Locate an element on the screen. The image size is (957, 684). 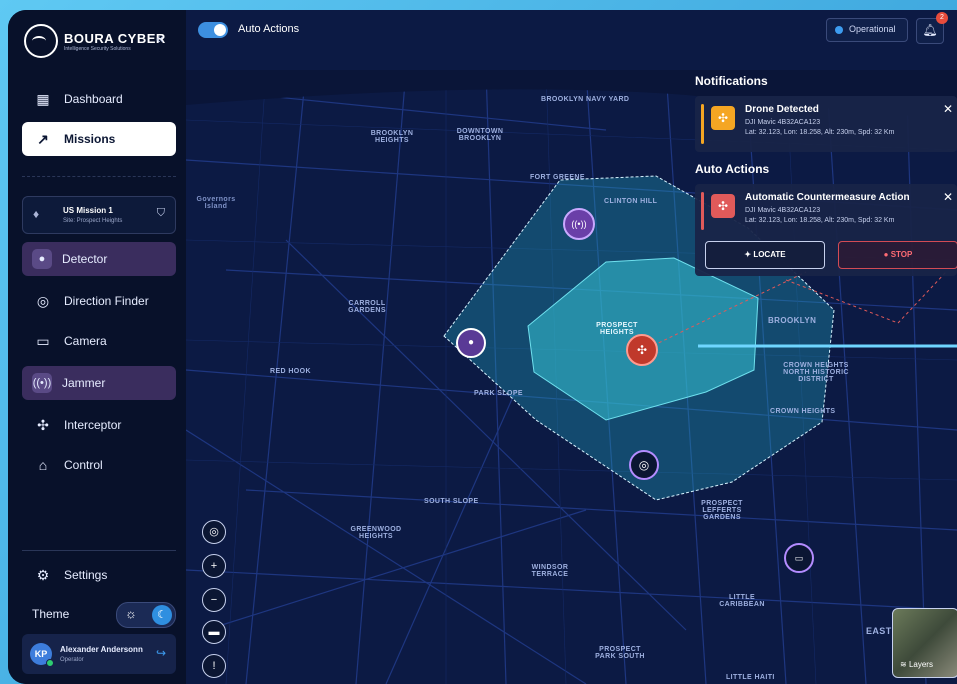
layers-icon: ≋ is located at coordinates (904, 664).